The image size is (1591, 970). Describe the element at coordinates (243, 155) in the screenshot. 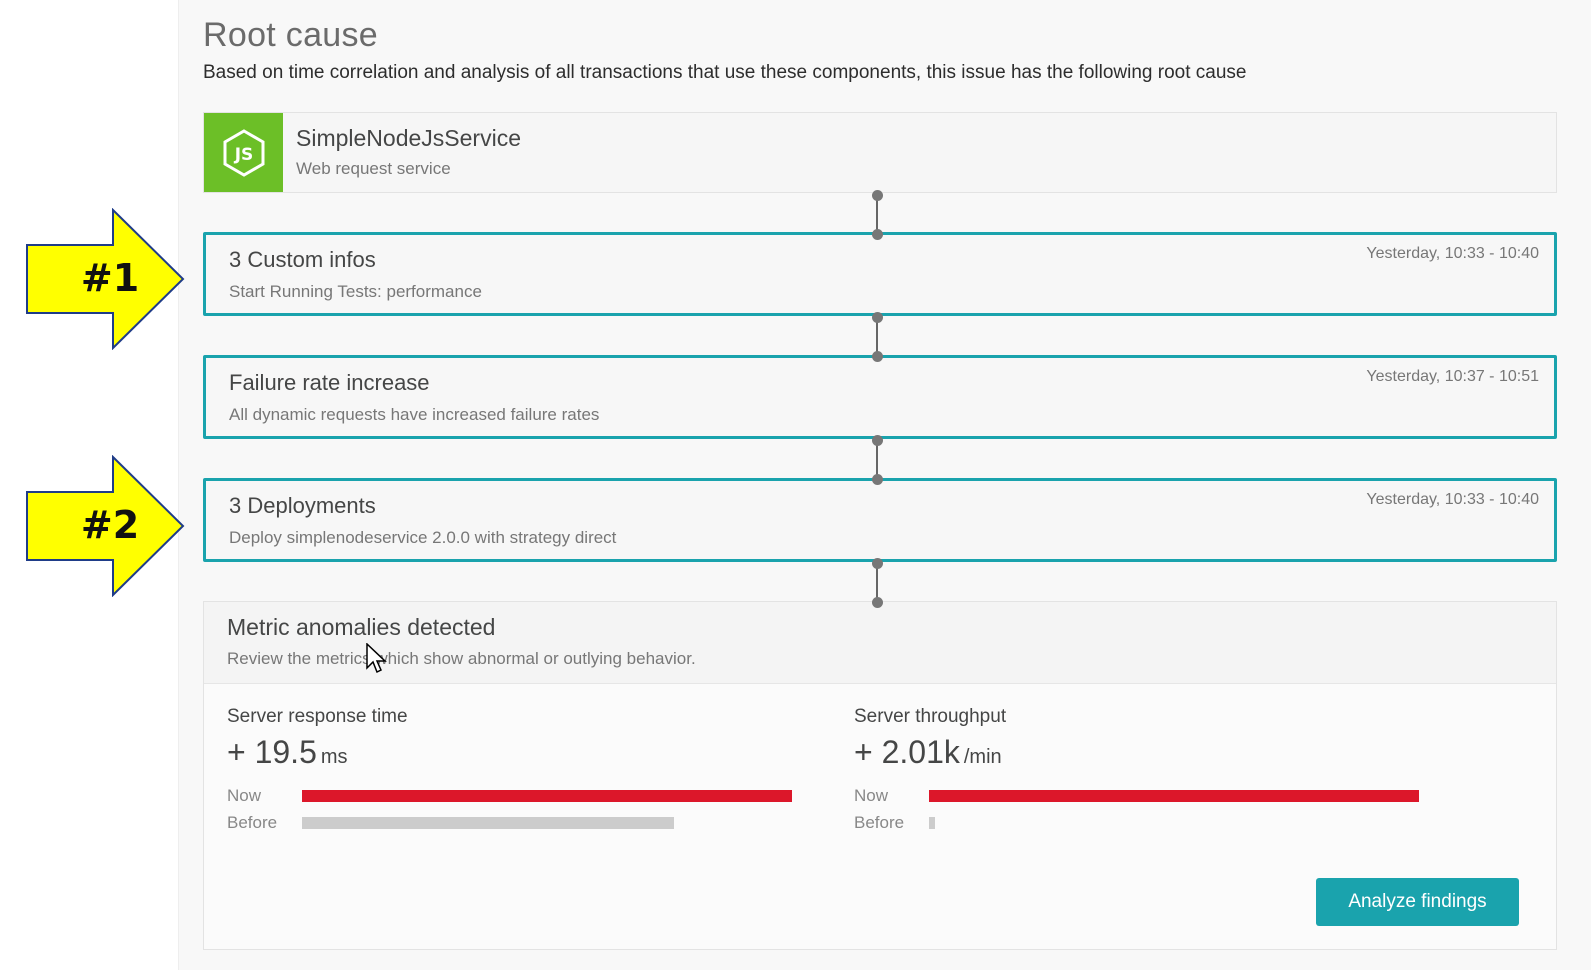

I see `svg-text: JS` at that location.